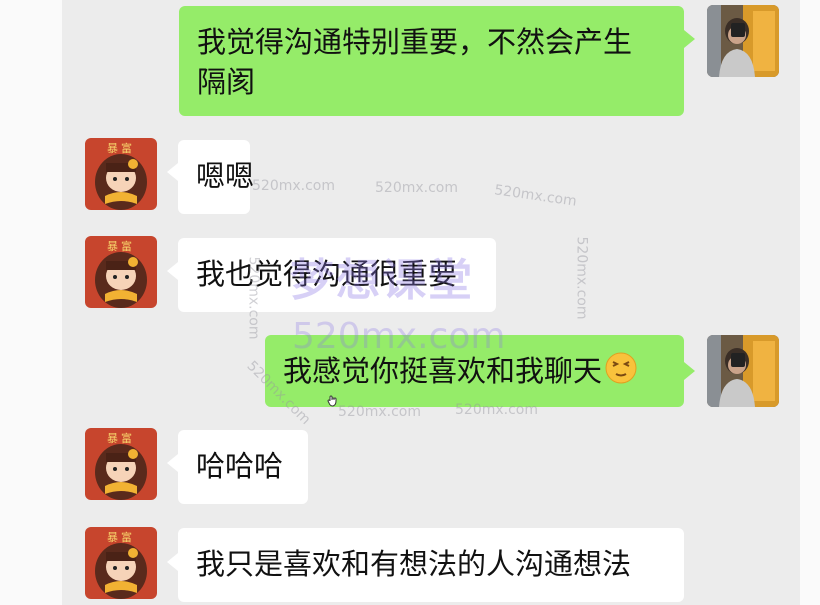 The height and width of the screenshot is (605, 820). I want to click on message-text: 我感觉你挺喜欢和我聊天, so click(443, 371).